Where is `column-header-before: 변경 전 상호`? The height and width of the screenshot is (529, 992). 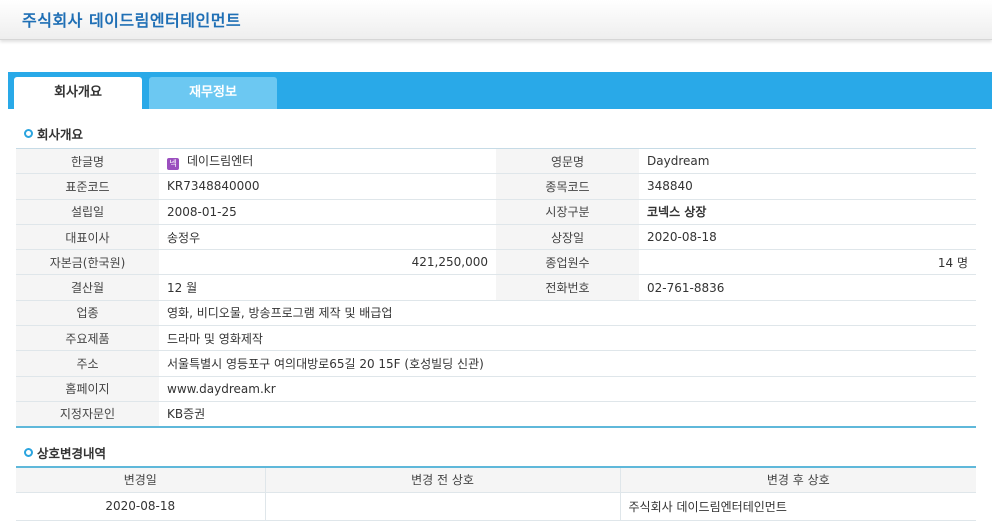 column-header-before: 변경 전 상호 is located at coordinates (443, 480).